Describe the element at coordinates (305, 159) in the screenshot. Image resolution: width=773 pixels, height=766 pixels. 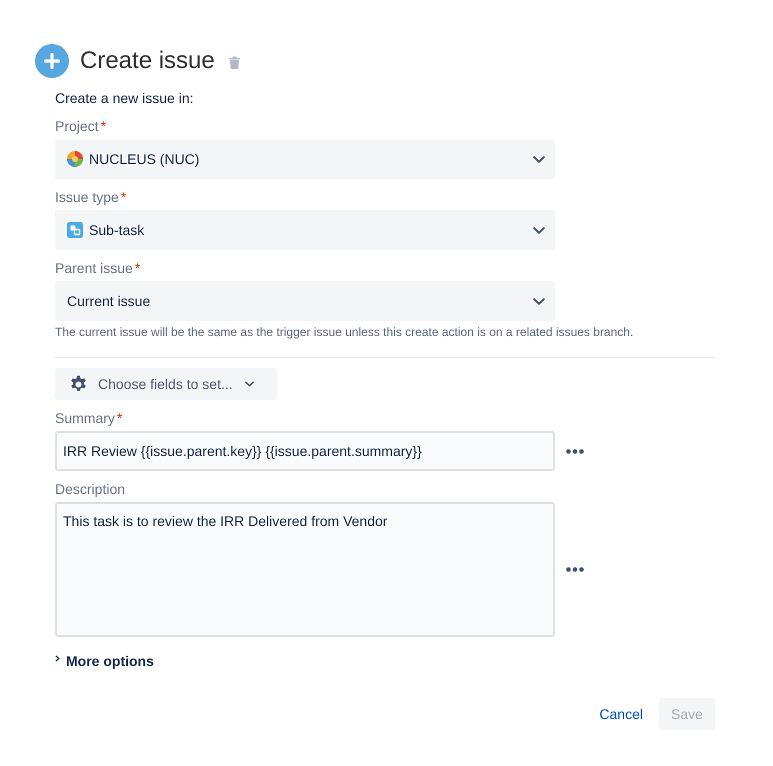
I see `select-field: NUCLEUS (NUC)` at that location.